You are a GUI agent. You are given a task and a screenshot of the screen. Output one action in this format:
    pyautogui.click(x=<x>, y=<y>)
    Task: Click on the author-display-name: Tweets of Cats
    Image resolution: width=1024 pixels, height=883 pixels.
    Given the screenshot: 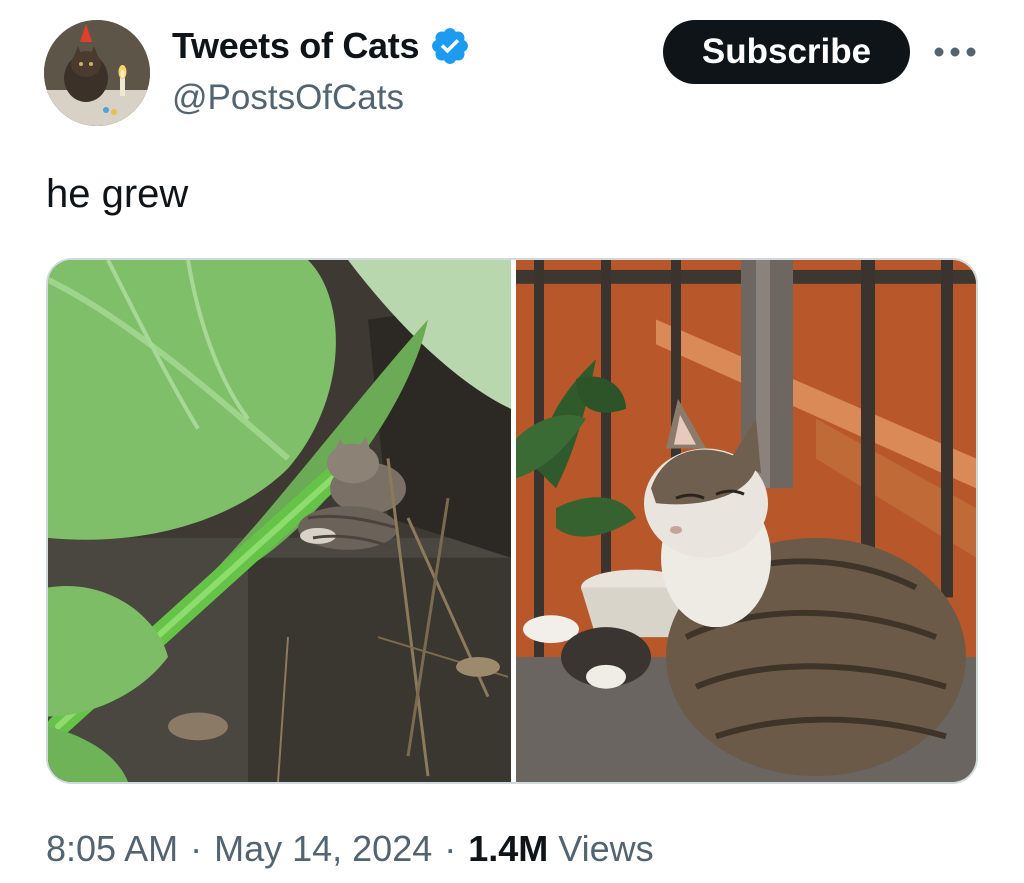 What is the action you would take?
    pyautogui.click(x=295, y=46)
    